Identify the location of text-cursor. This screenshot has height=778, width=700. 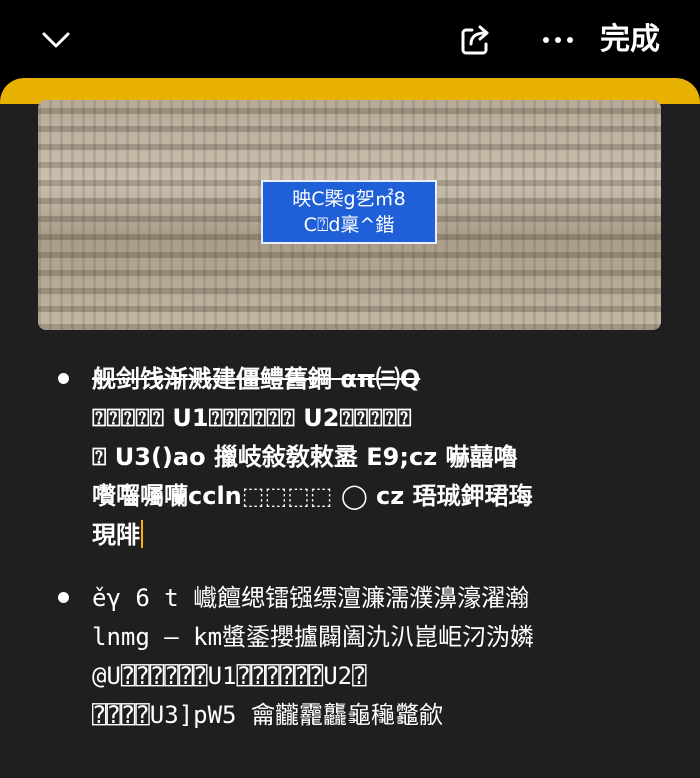
(142, 534).